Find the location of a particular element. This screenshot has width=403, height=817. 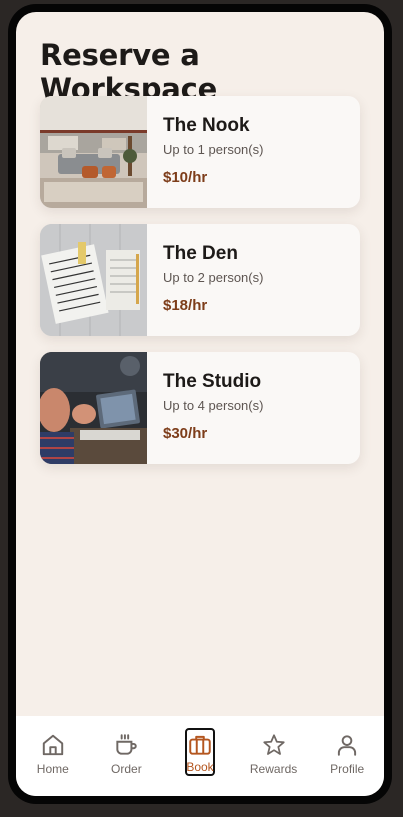

nav-label: Profile is located at coordinates (347, 769).